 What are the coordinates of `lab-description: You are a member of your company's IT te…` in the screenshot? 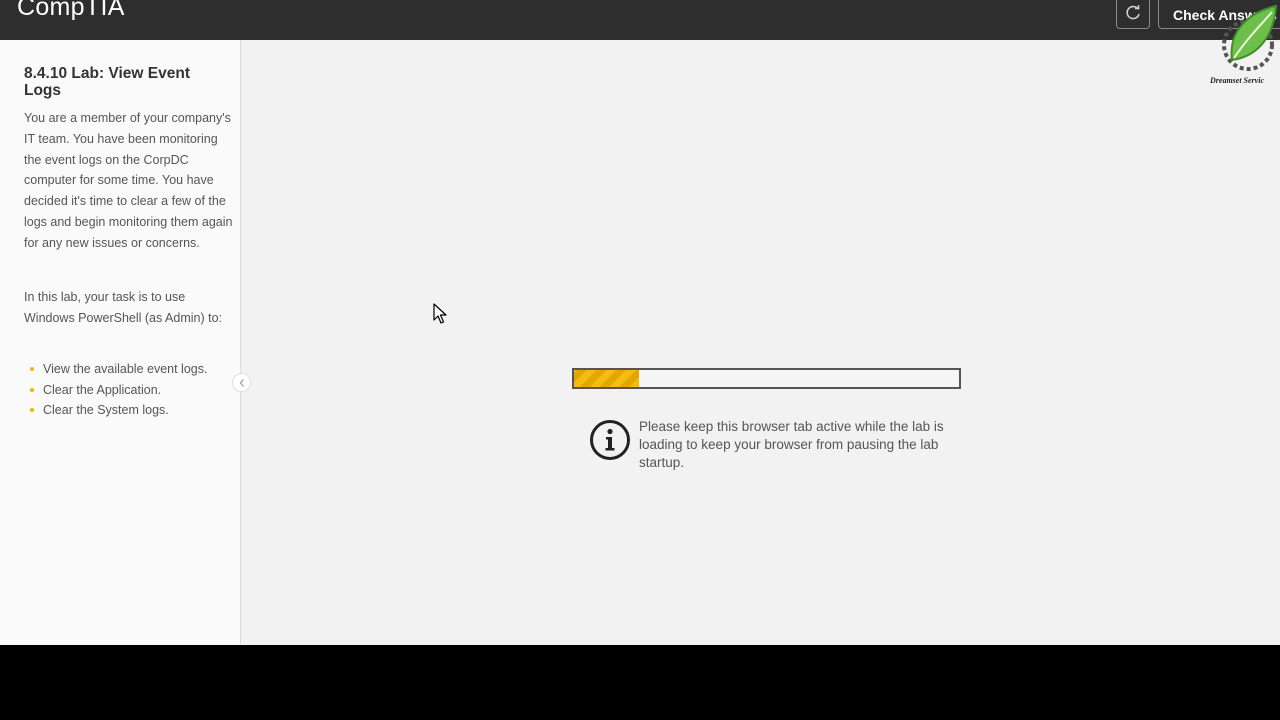 It's located at (128, 180).